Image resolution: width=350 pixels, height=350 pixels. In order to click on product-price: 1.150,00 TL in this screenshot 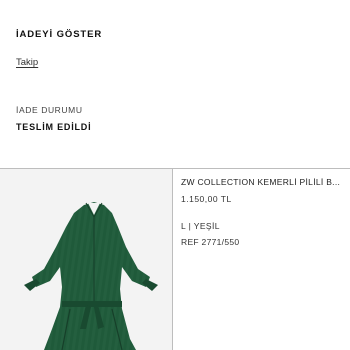, I will do `click(206, 199)`.